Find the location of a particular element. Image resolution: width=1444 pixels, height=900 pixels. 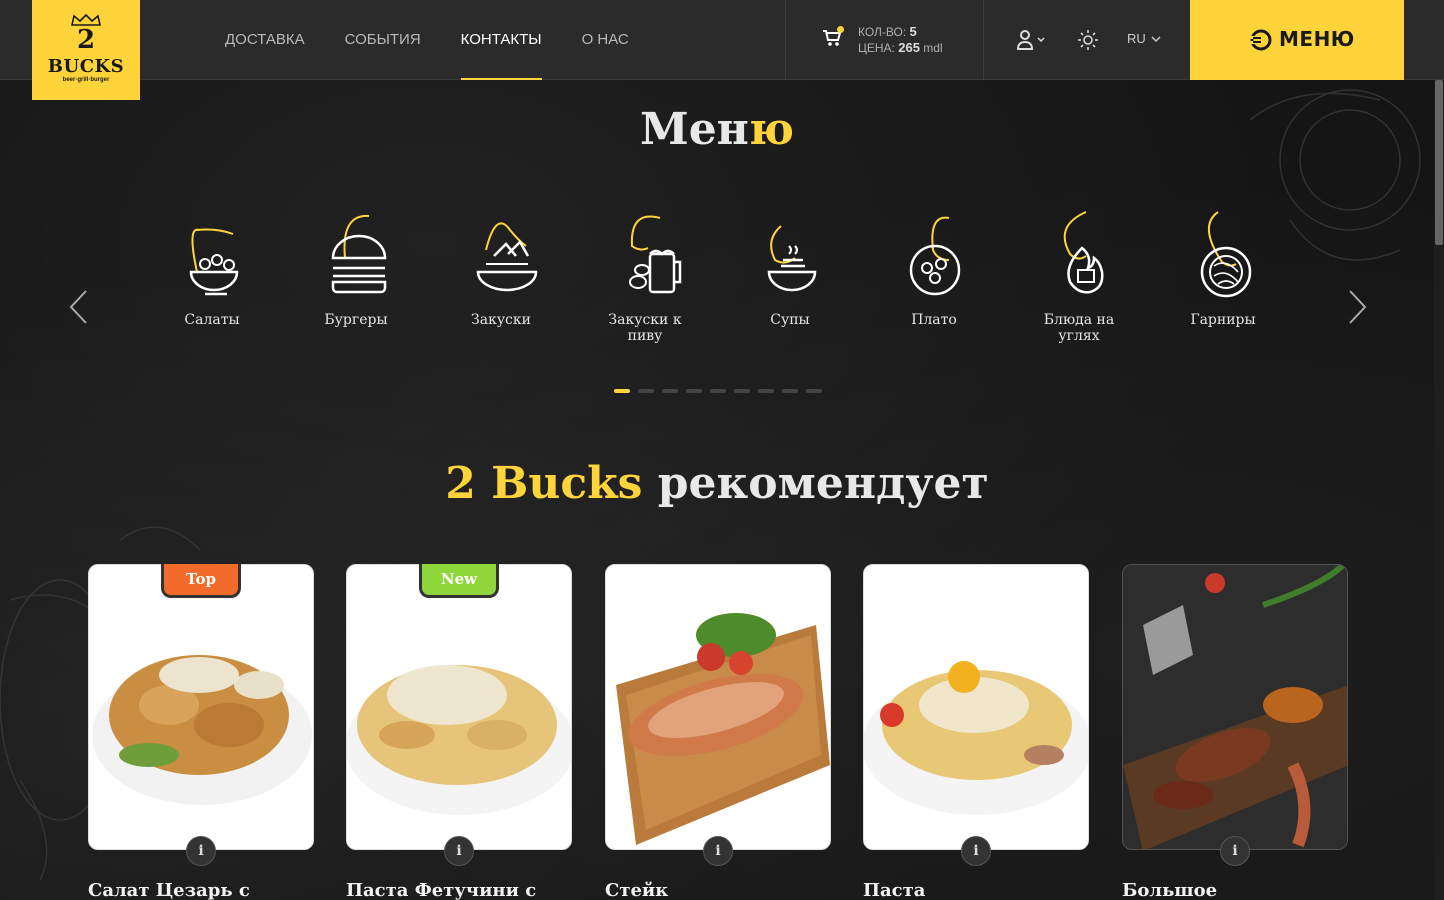

category-sides: Гарниры is located at coordinates (1223, 269).